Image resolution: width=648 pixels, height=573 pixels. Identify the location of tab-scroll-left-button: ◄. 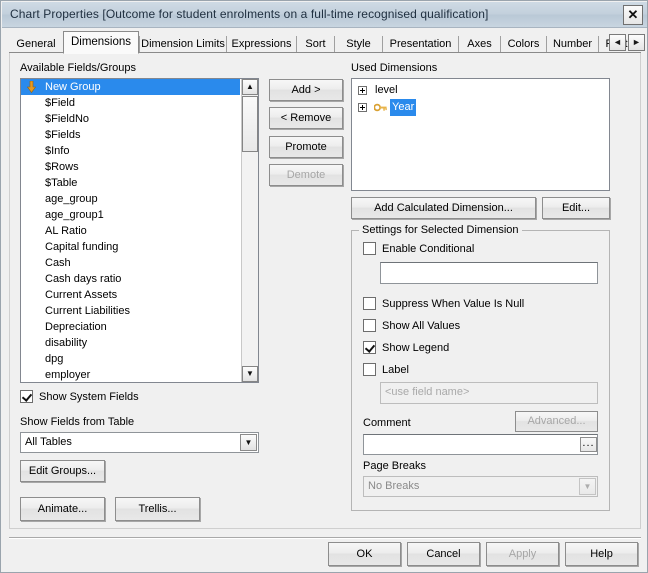
(617, 42).